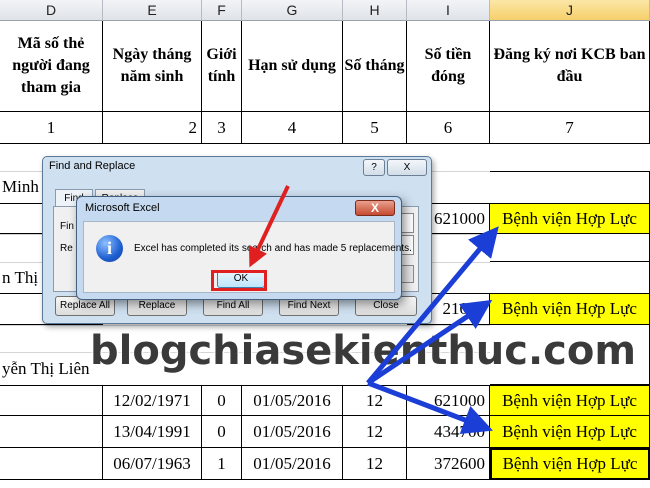 The image size is (650, 488). Describe the element at coordinates (66, 248) in the screenshot. I see `replace-with-label: Re` at that location.